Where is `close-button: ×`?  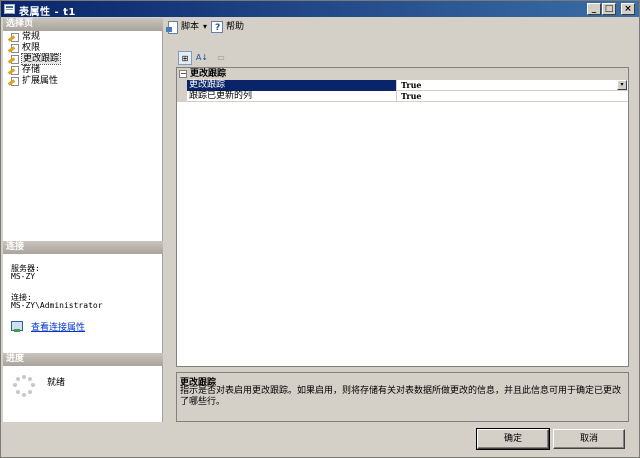 close-button: × is located at coordinates (628, 9).